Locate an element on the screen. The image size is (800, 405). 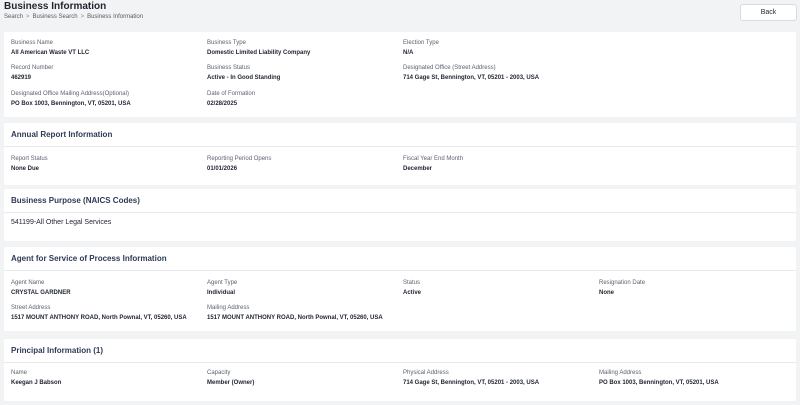
field-label: Agent Type is located at coordinates (222, 283).